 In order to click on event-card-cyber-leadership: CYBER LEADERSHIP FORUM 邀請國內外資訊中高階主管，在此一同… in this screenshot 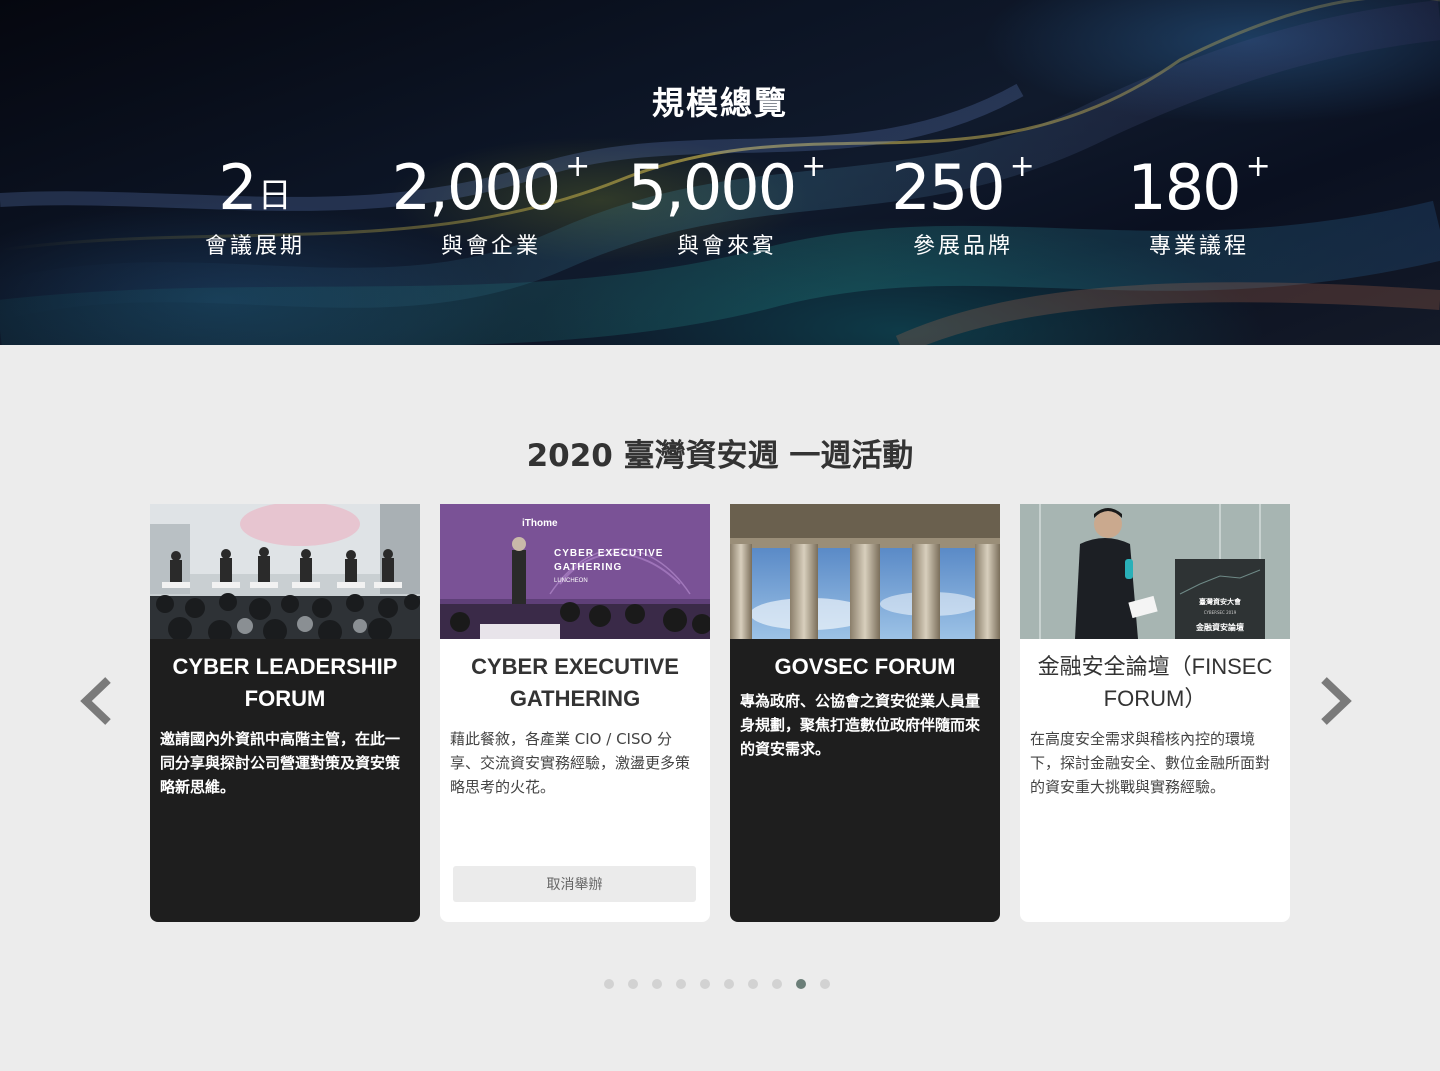, I will do `click(285, 713)`.